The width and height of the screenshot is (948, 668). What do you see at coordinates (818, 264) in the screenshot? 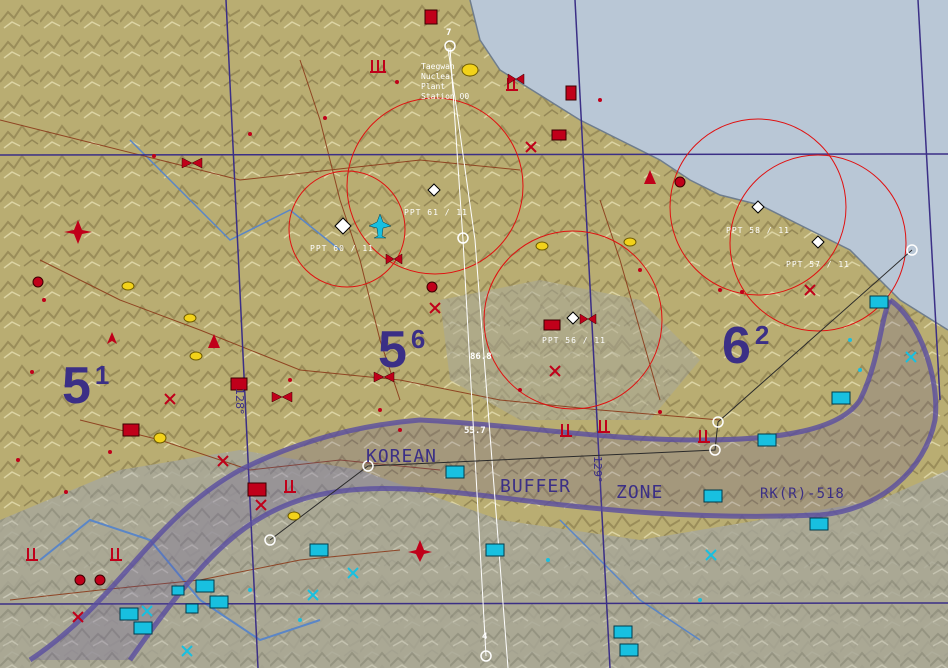
I see `ppt-label: PPT 57 / 11` at bounding box center [818, 264].